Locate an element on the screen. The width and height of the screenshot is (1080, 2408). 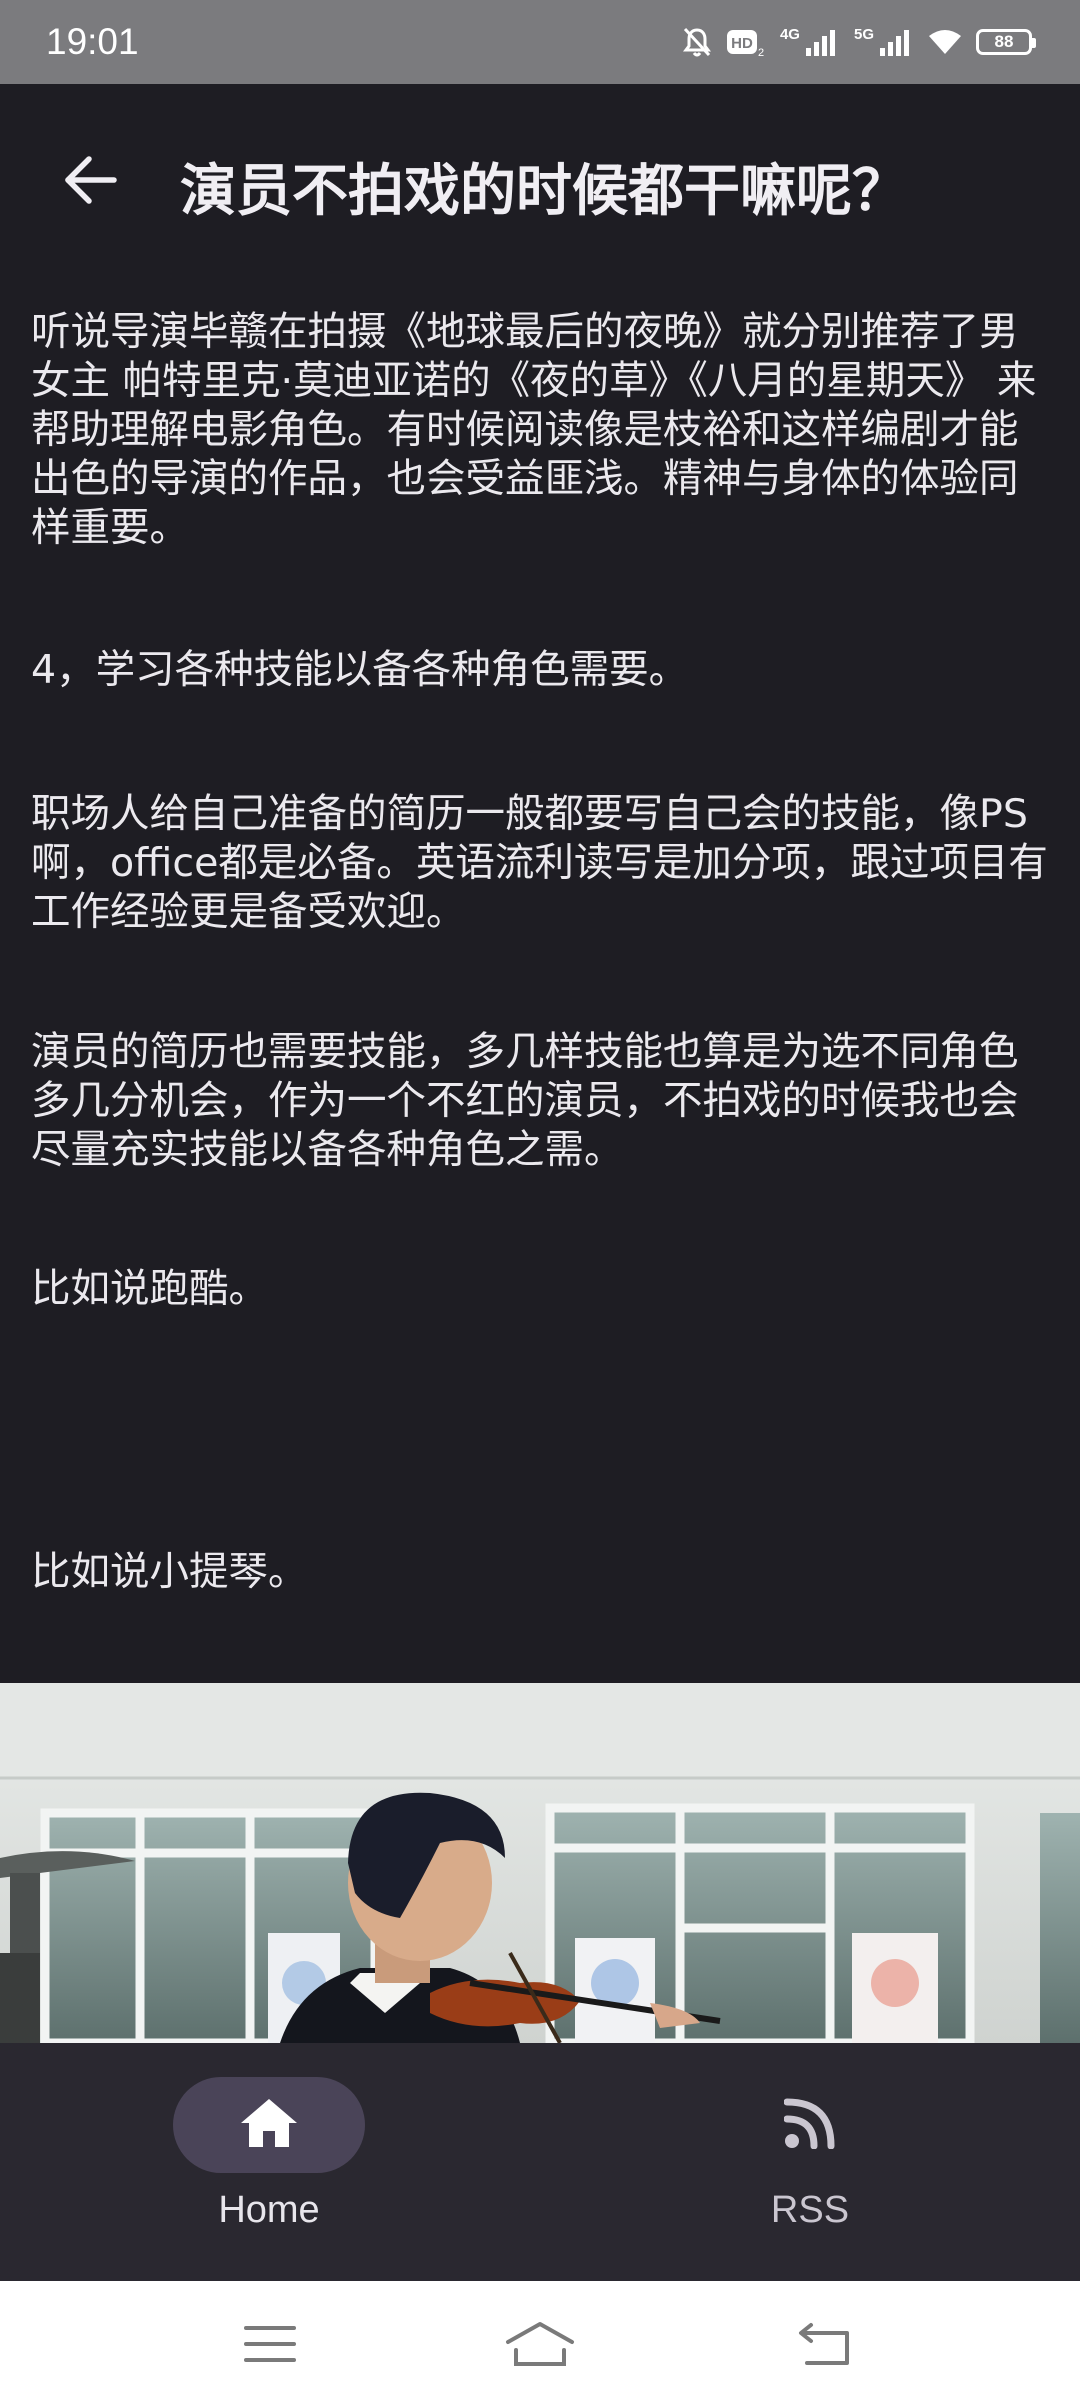
article-paragraph: 比如说小提琴。 is located at coordinates (169, 1572).